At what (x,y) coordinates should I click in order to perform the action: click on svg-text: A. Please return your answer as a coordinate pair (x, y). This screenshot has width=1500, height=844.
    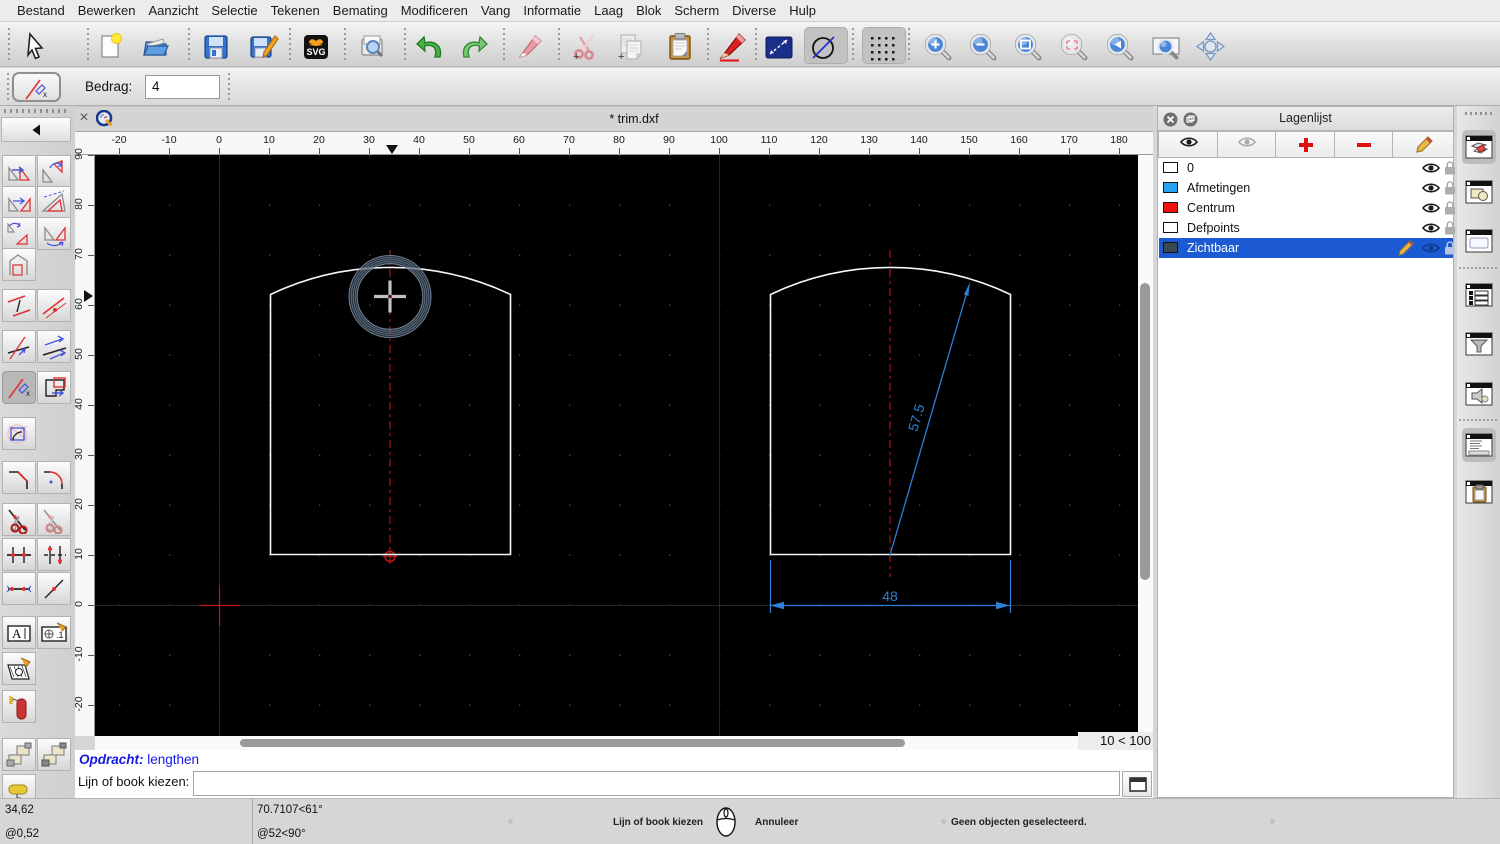
    Looking at the image, I should click on (17, 633).